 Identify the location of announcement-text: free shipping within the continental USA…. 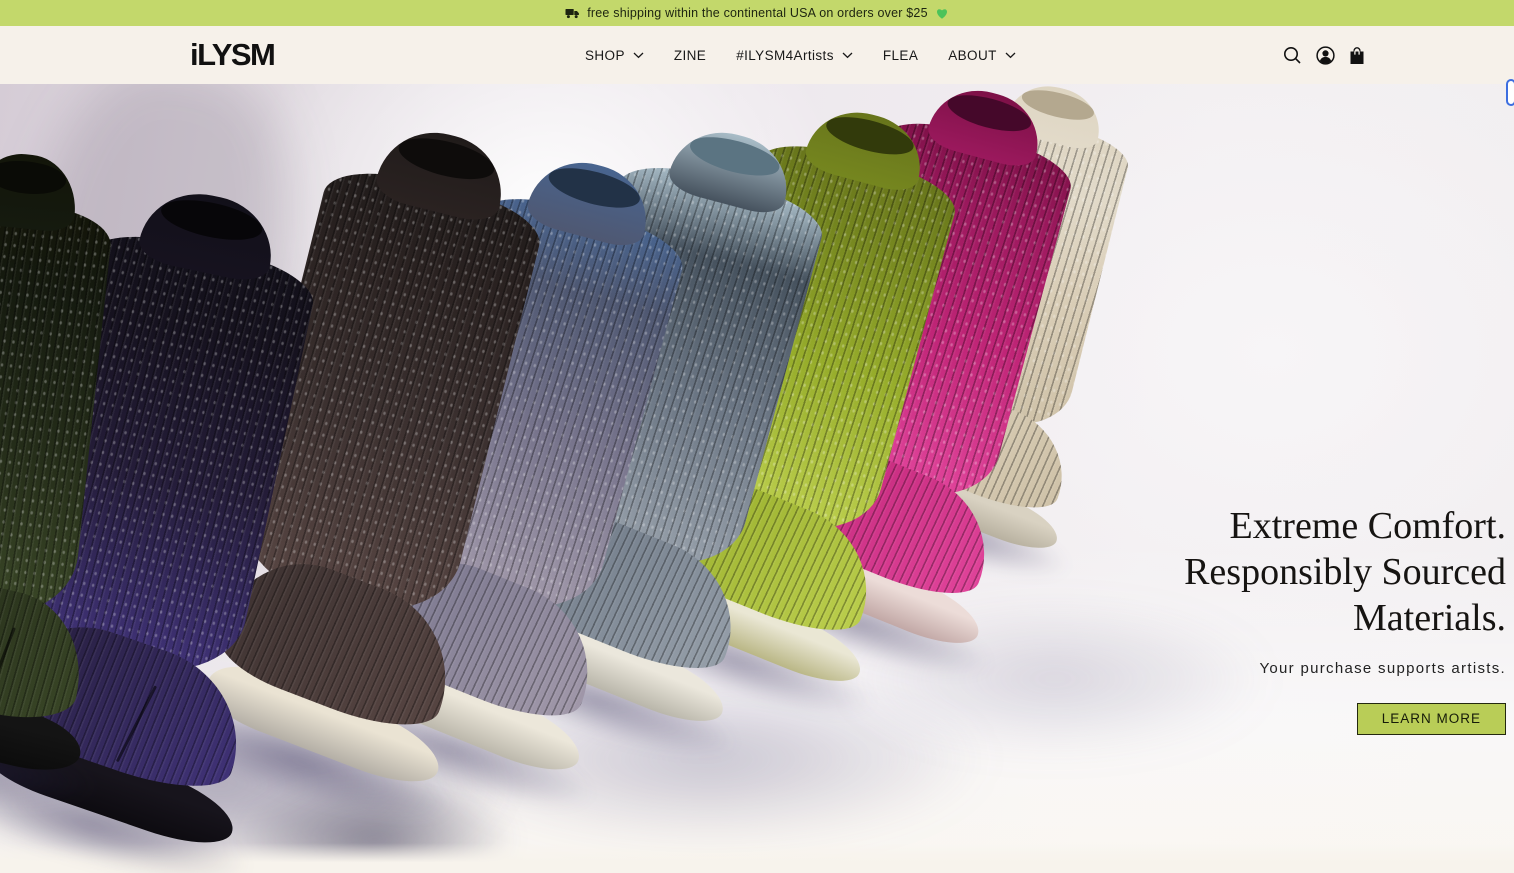
(757, 13).